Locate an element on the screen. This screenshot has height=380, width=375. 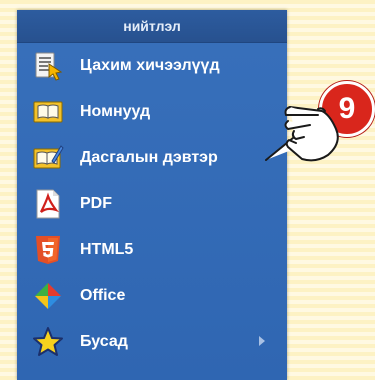
menu-item-label: HTML5 is located at coordinates (107, 249).